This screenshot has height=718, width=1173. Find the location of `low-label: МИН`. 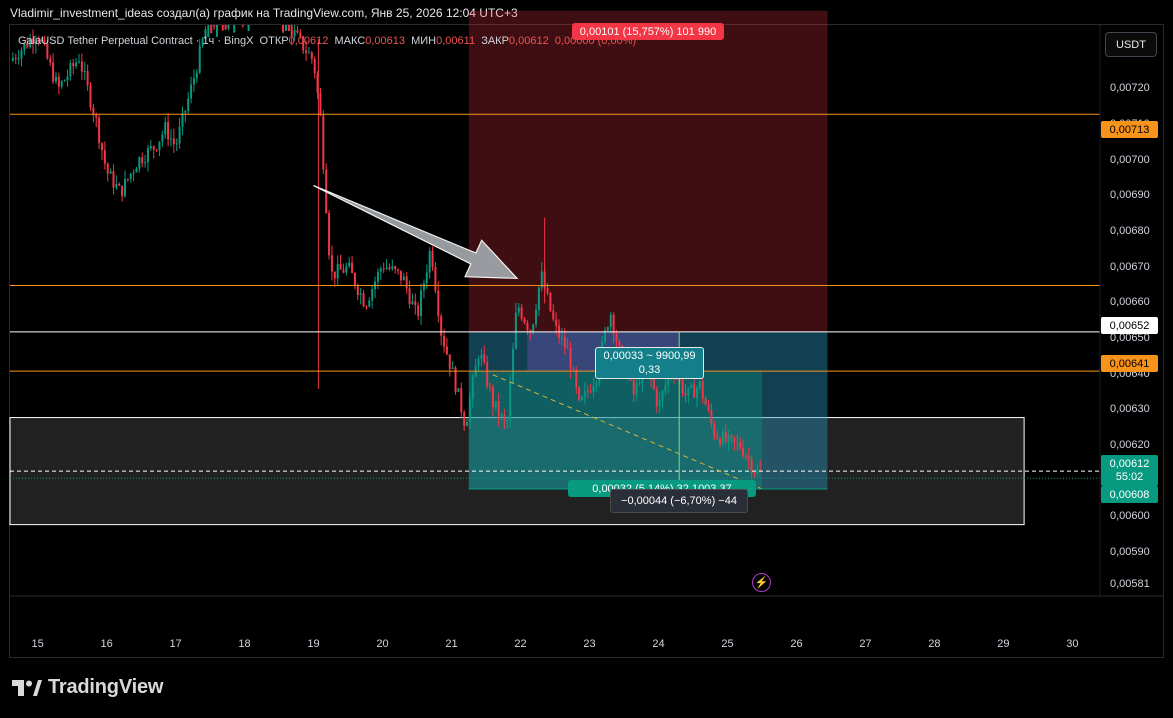

low-label: МИН is located at coordinates (424, 41).